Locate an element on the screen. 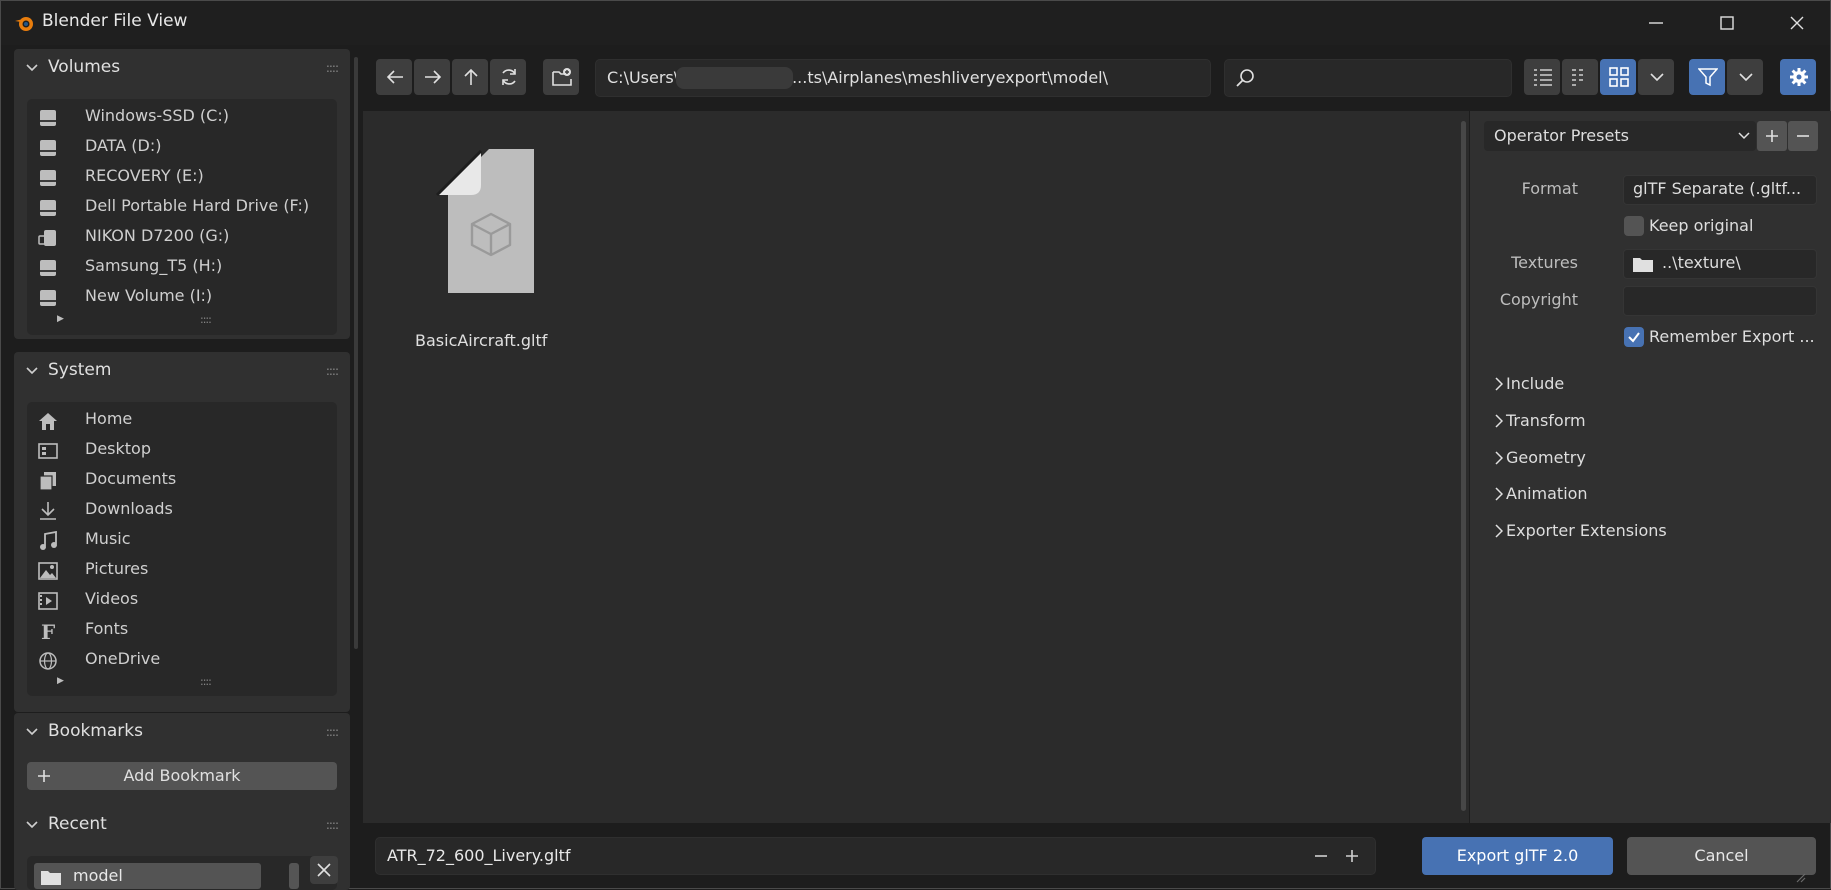 The image size is (1831, 890). recent-panel-header: Recent :::: is located at coordinates (182, 825).